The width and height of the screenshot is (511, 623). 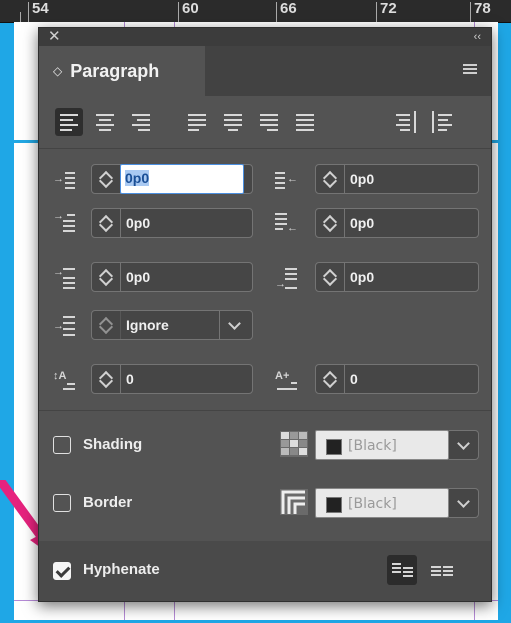 I want to click on space-before-stepper, so click(x=106, y=277).